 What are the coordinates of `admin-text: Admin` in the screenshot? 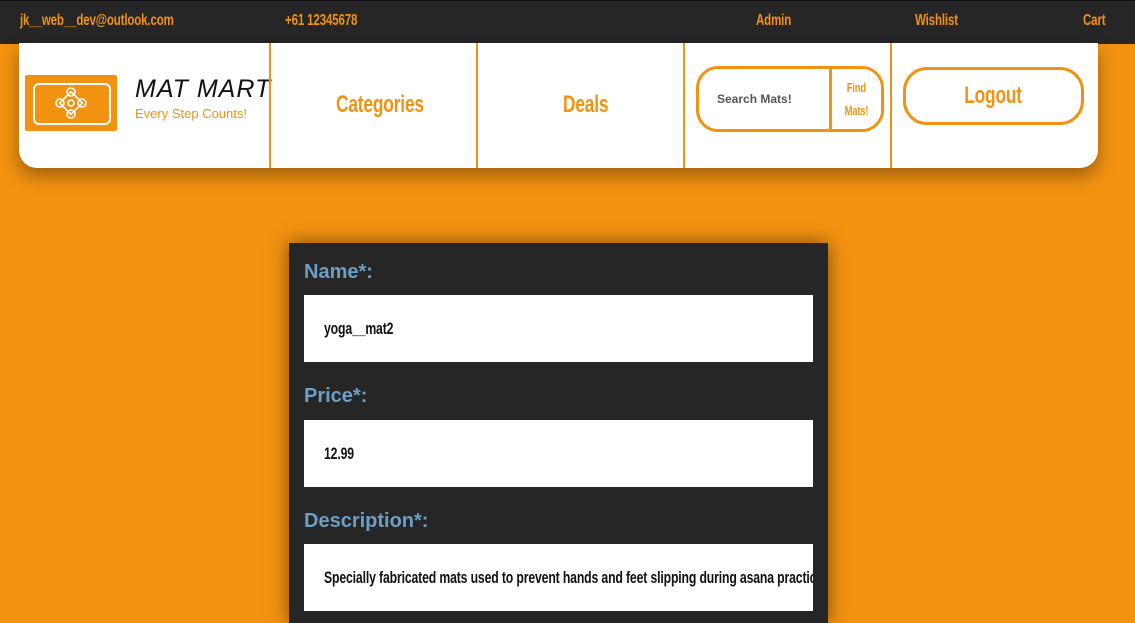 It's located at (774, 20).